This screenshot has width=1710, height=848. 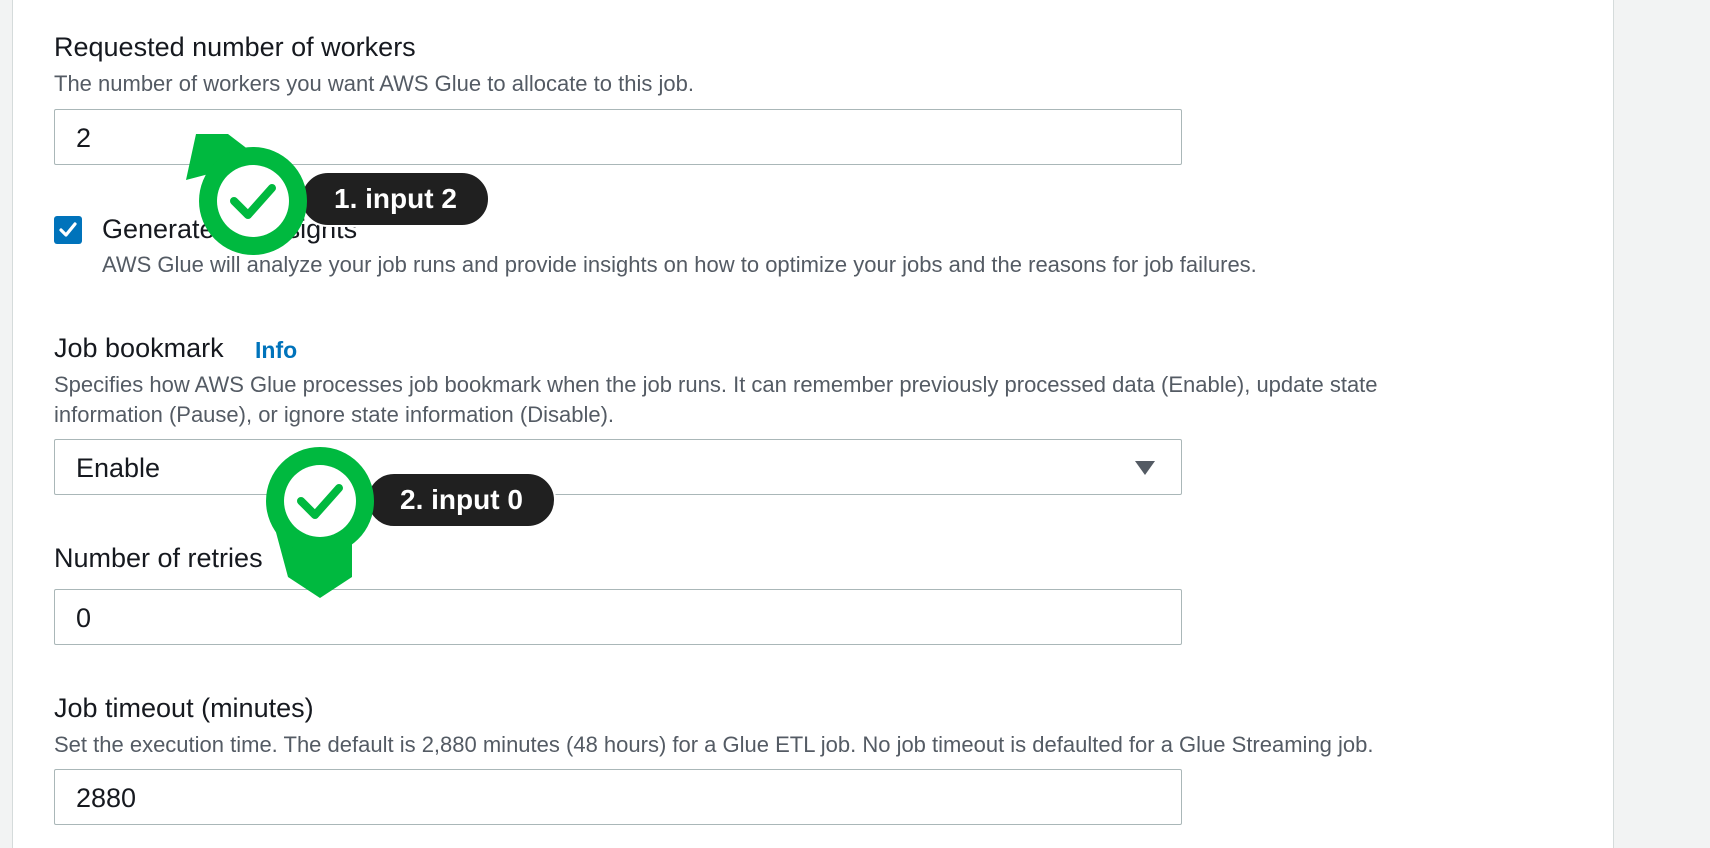 I want to click on timeout-label: Job timeout (minutes), so click(x=184, y=708).